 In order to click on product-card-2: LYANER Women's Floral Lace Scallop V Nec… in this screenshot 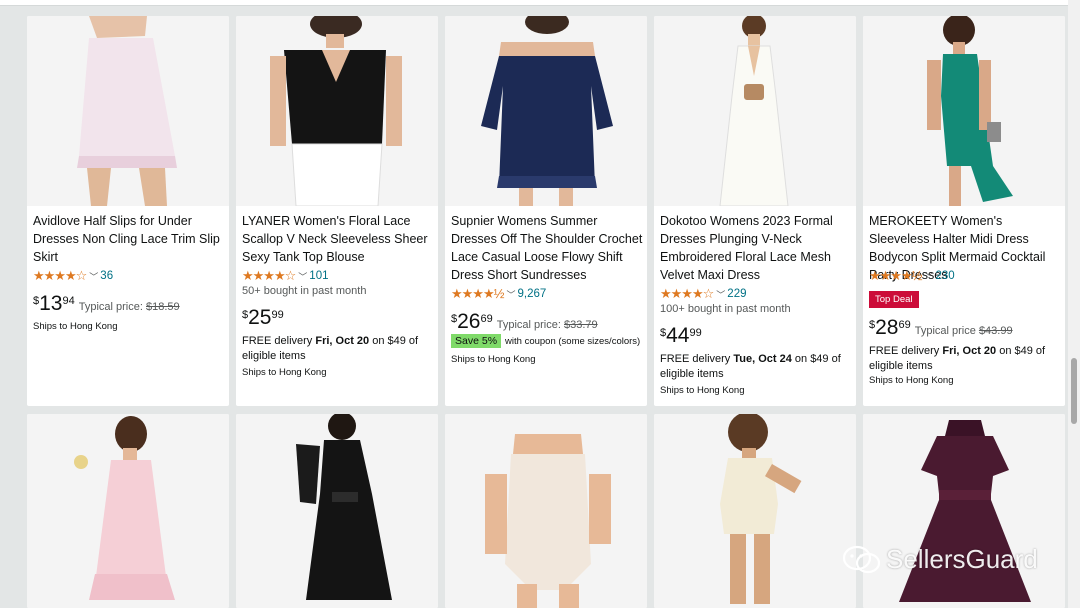, I will do `click(337, 211)`.